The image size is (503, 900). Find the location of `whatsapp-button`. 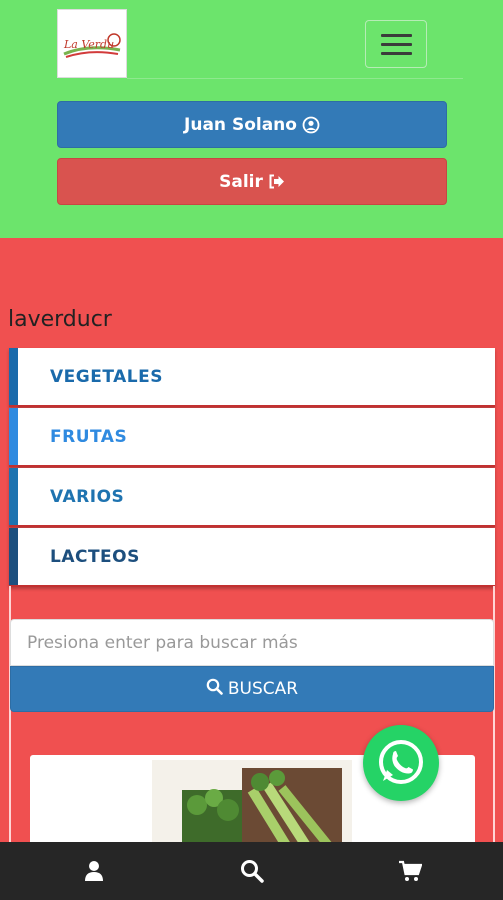

whatsapp-button is located at coordinates (401, 763).